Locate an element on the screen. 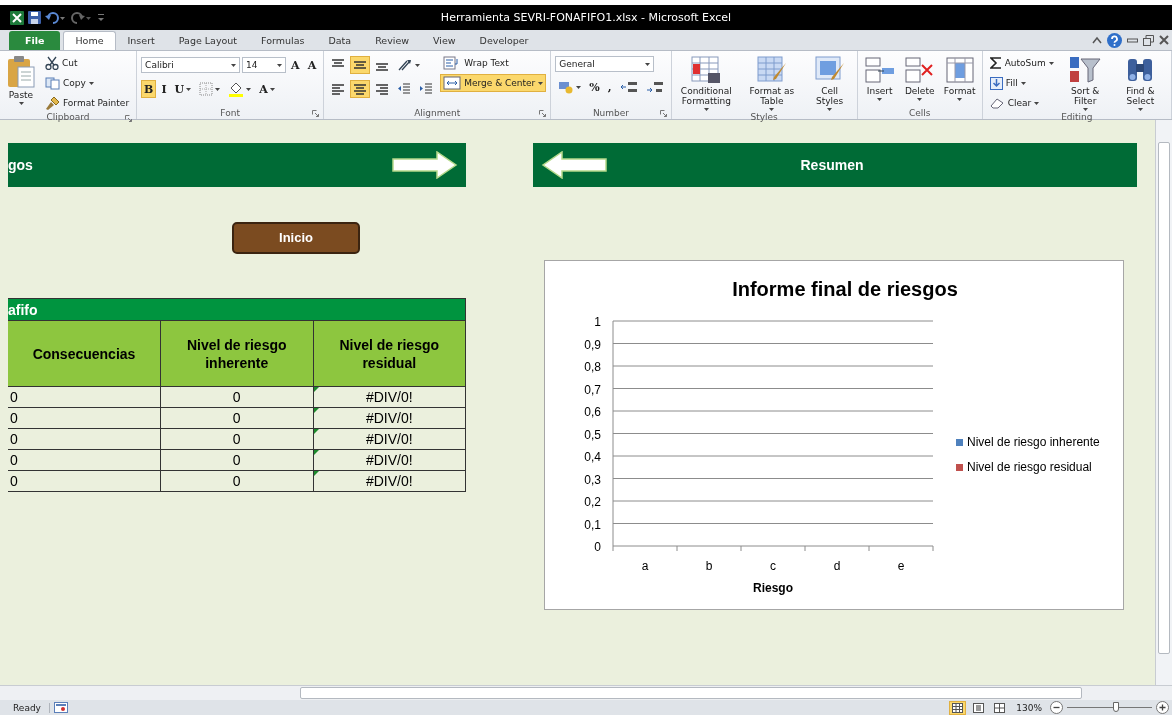 This screenshot has width=1172, height=715. ribbon-button: AutoSum is located at coordinates (1021, 63).